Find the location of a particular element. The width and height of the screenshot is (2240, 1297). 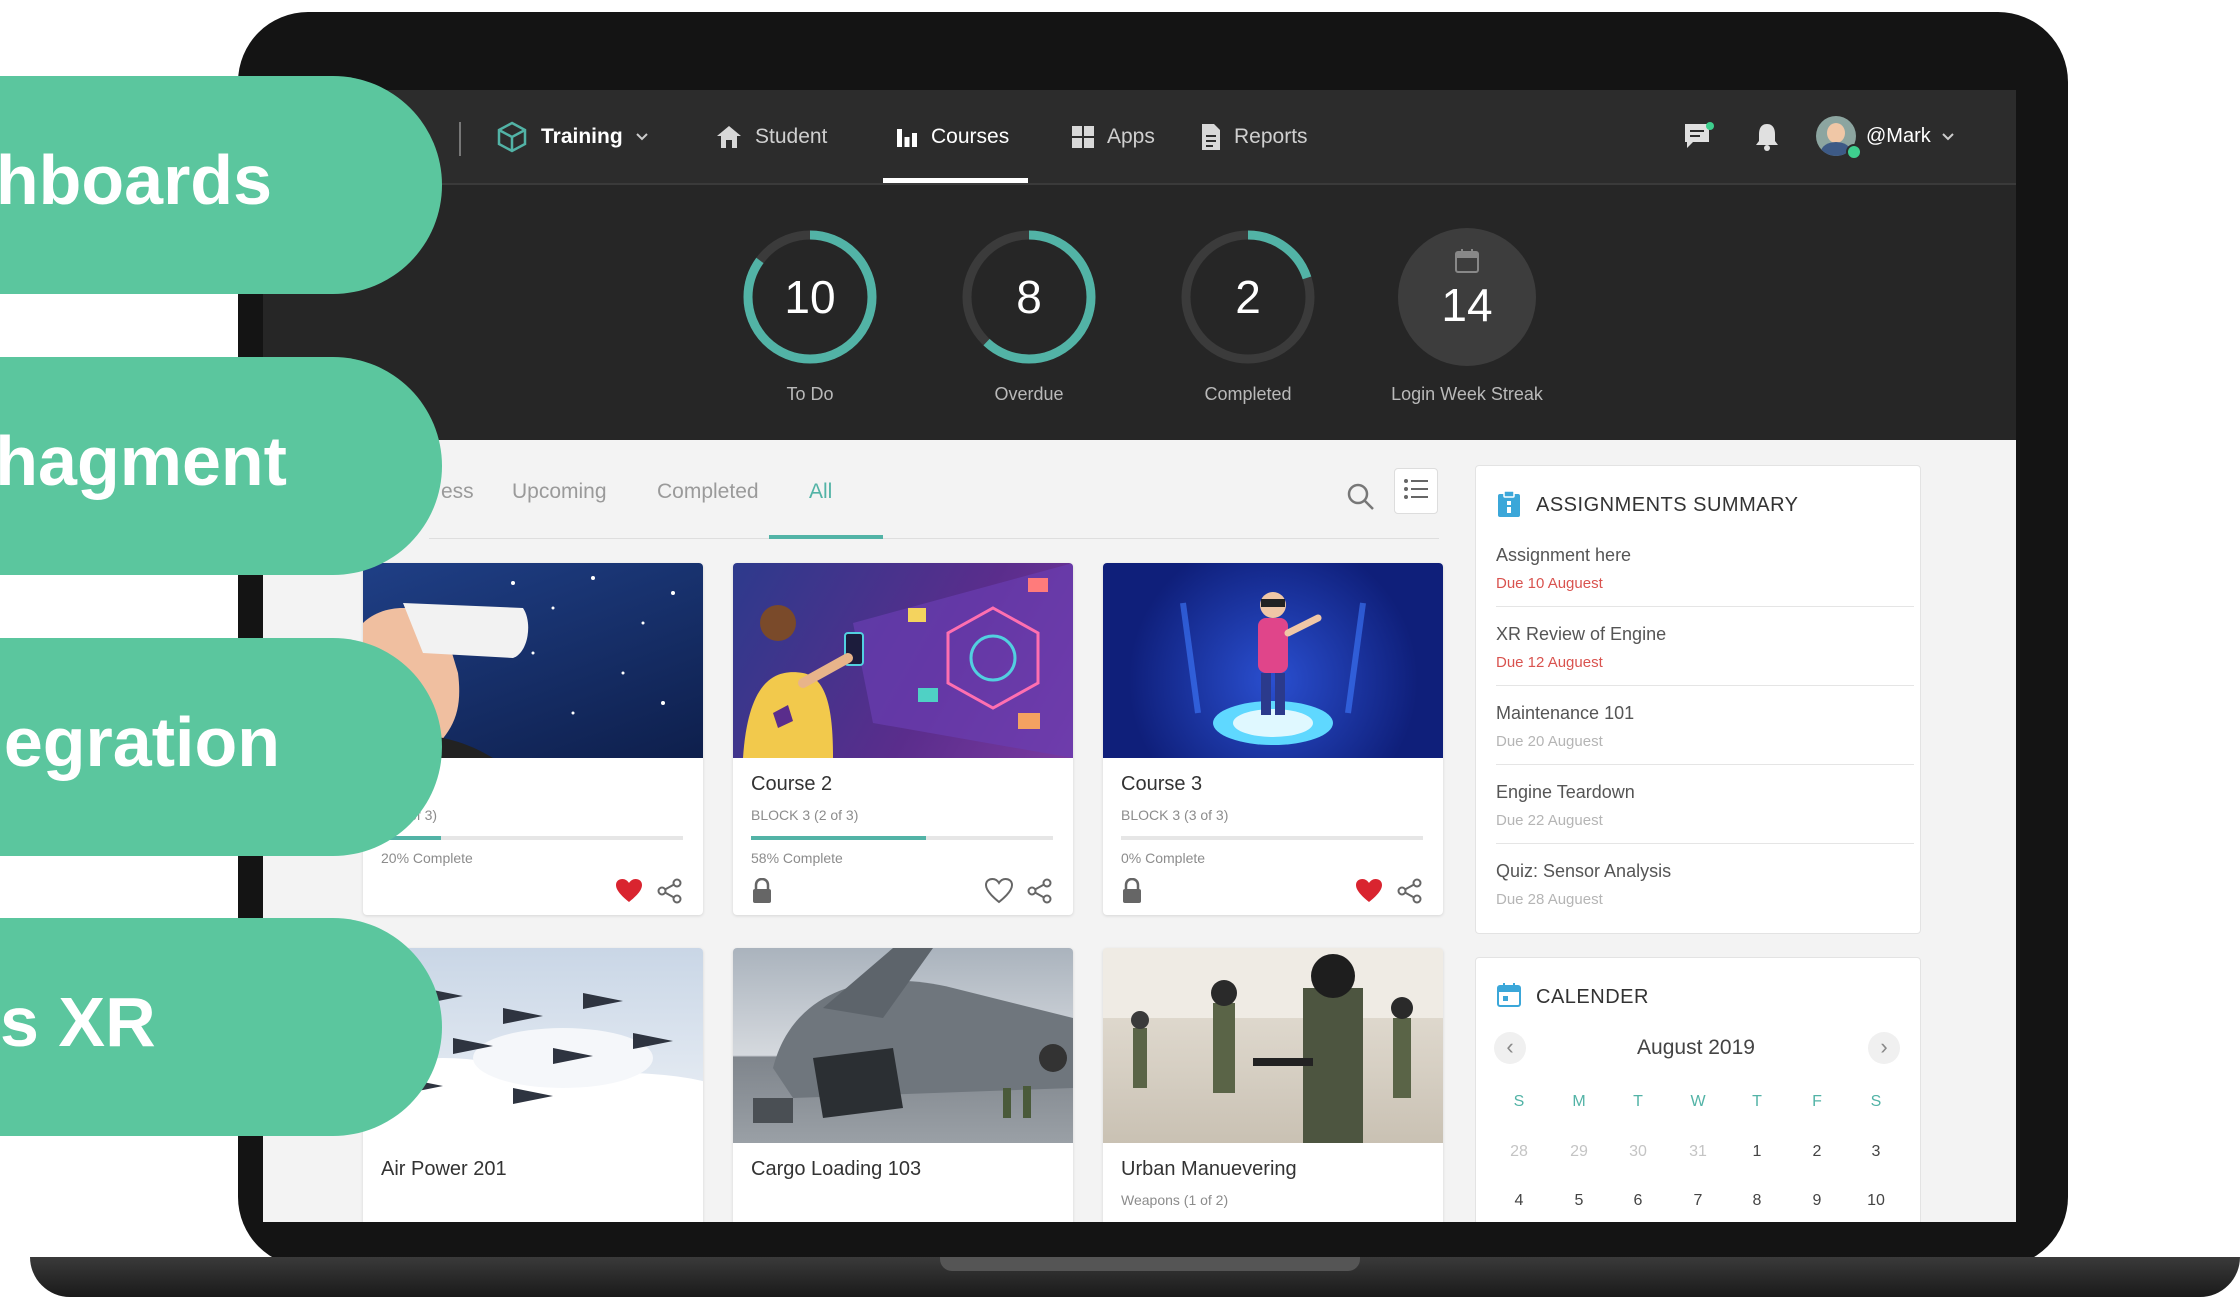

calendar-day: 28 is located at coordinates (1519, 1152).